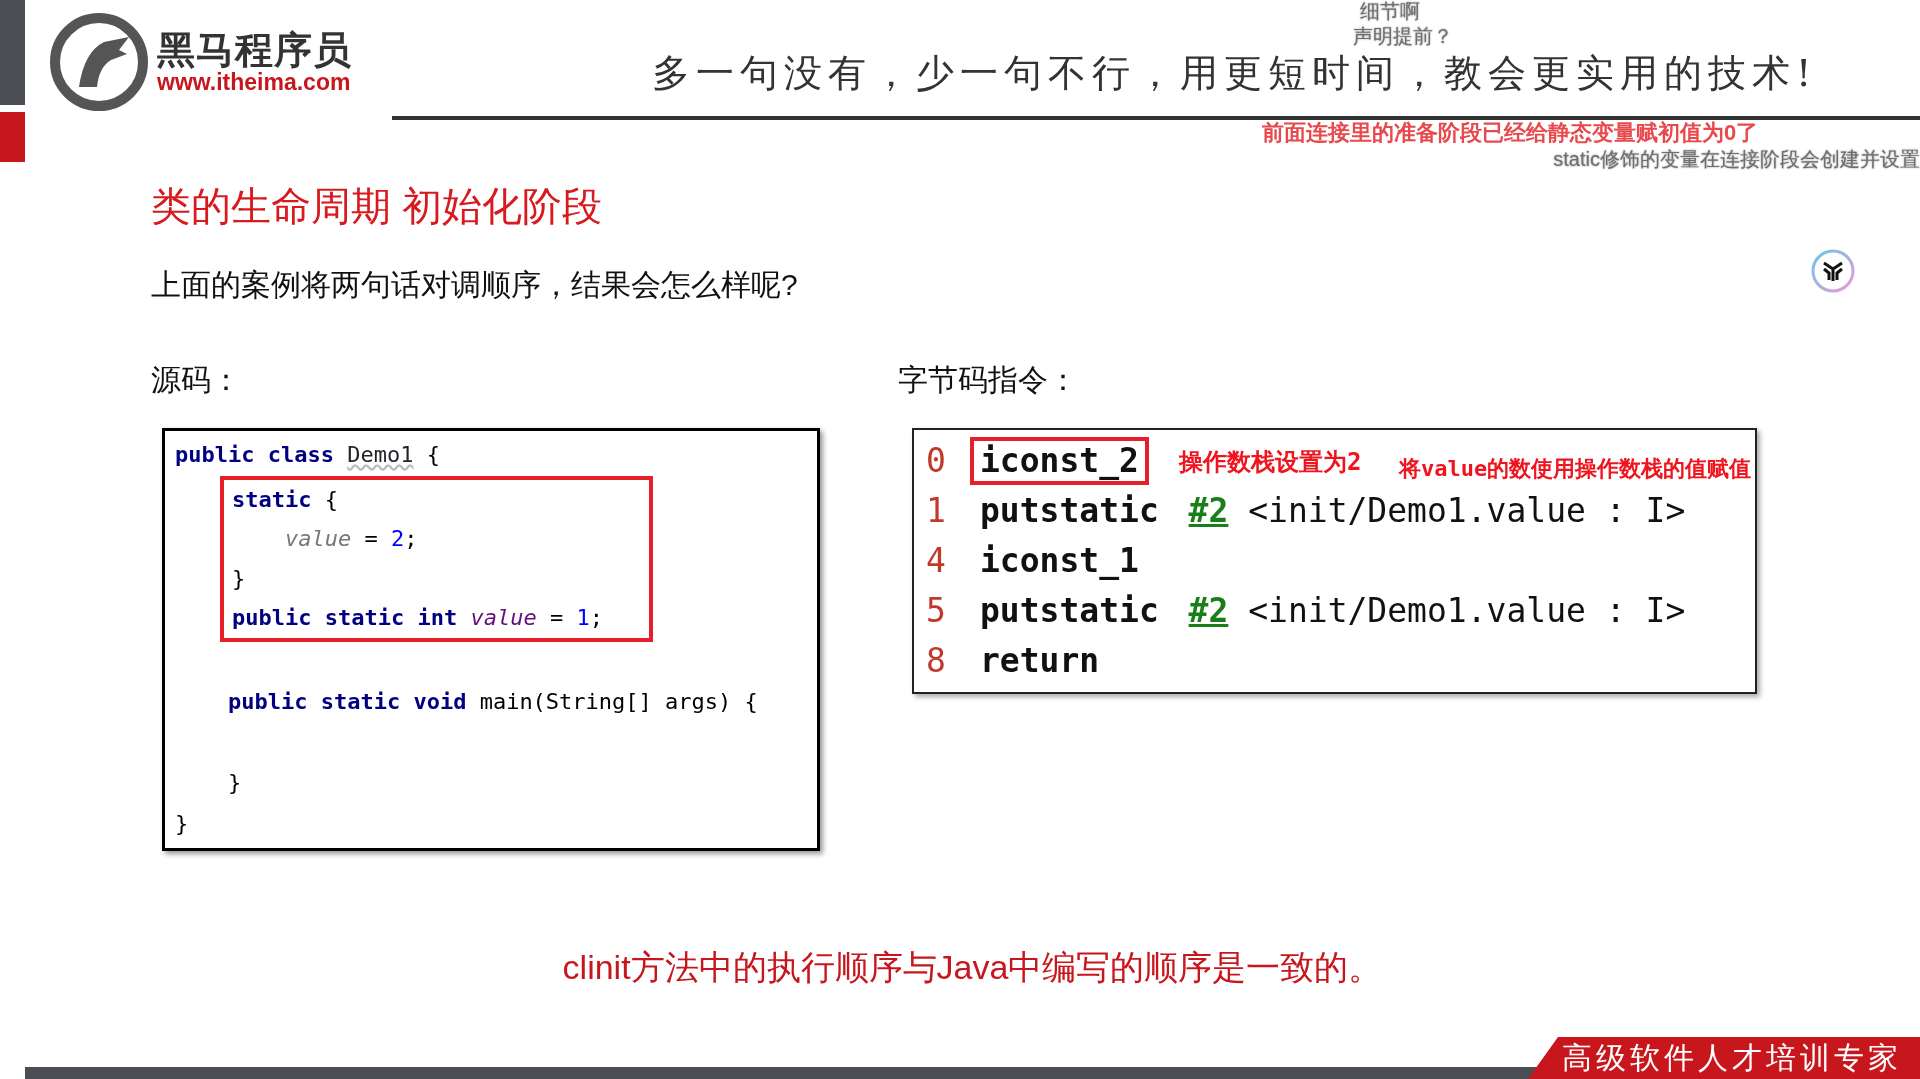  I want to click on offset-number: 0, so click(936, 461).